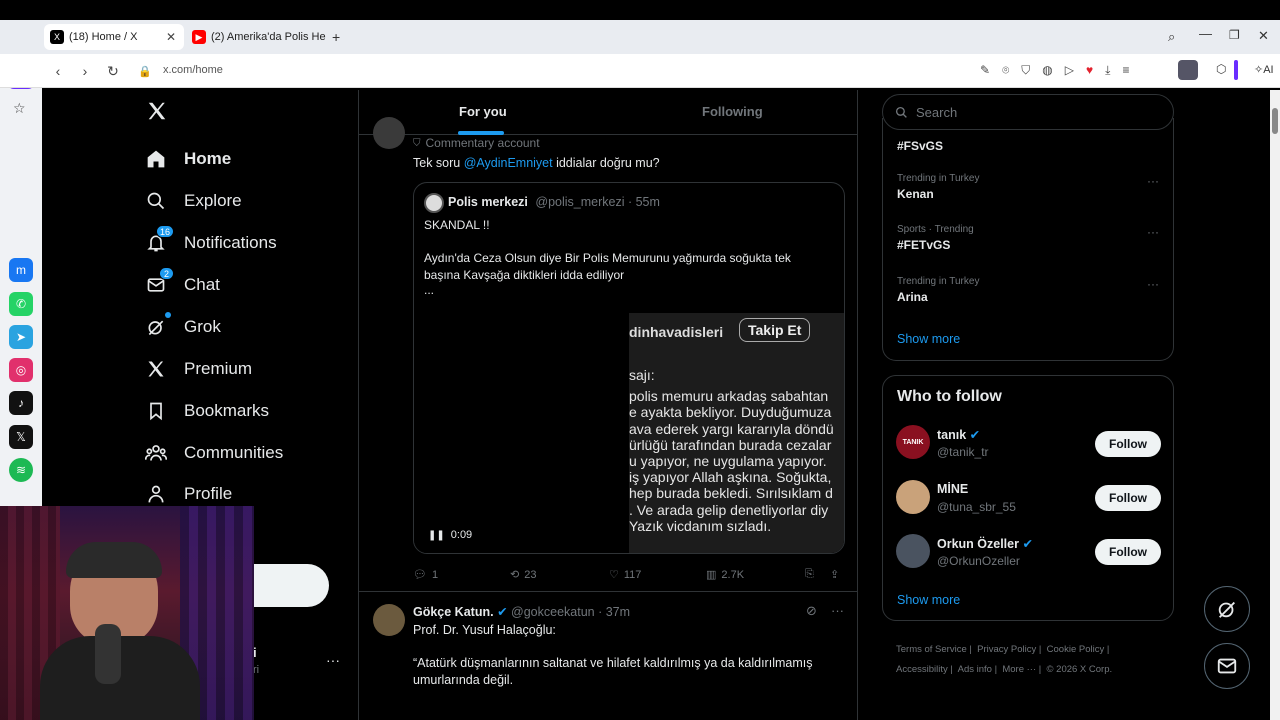 The width and height of the screenshot is (1280, 720). What do you see at coordinates (1019, 669) in the screenshot?
I see `footer-link: More ···` at bounding box center [1019, 669].